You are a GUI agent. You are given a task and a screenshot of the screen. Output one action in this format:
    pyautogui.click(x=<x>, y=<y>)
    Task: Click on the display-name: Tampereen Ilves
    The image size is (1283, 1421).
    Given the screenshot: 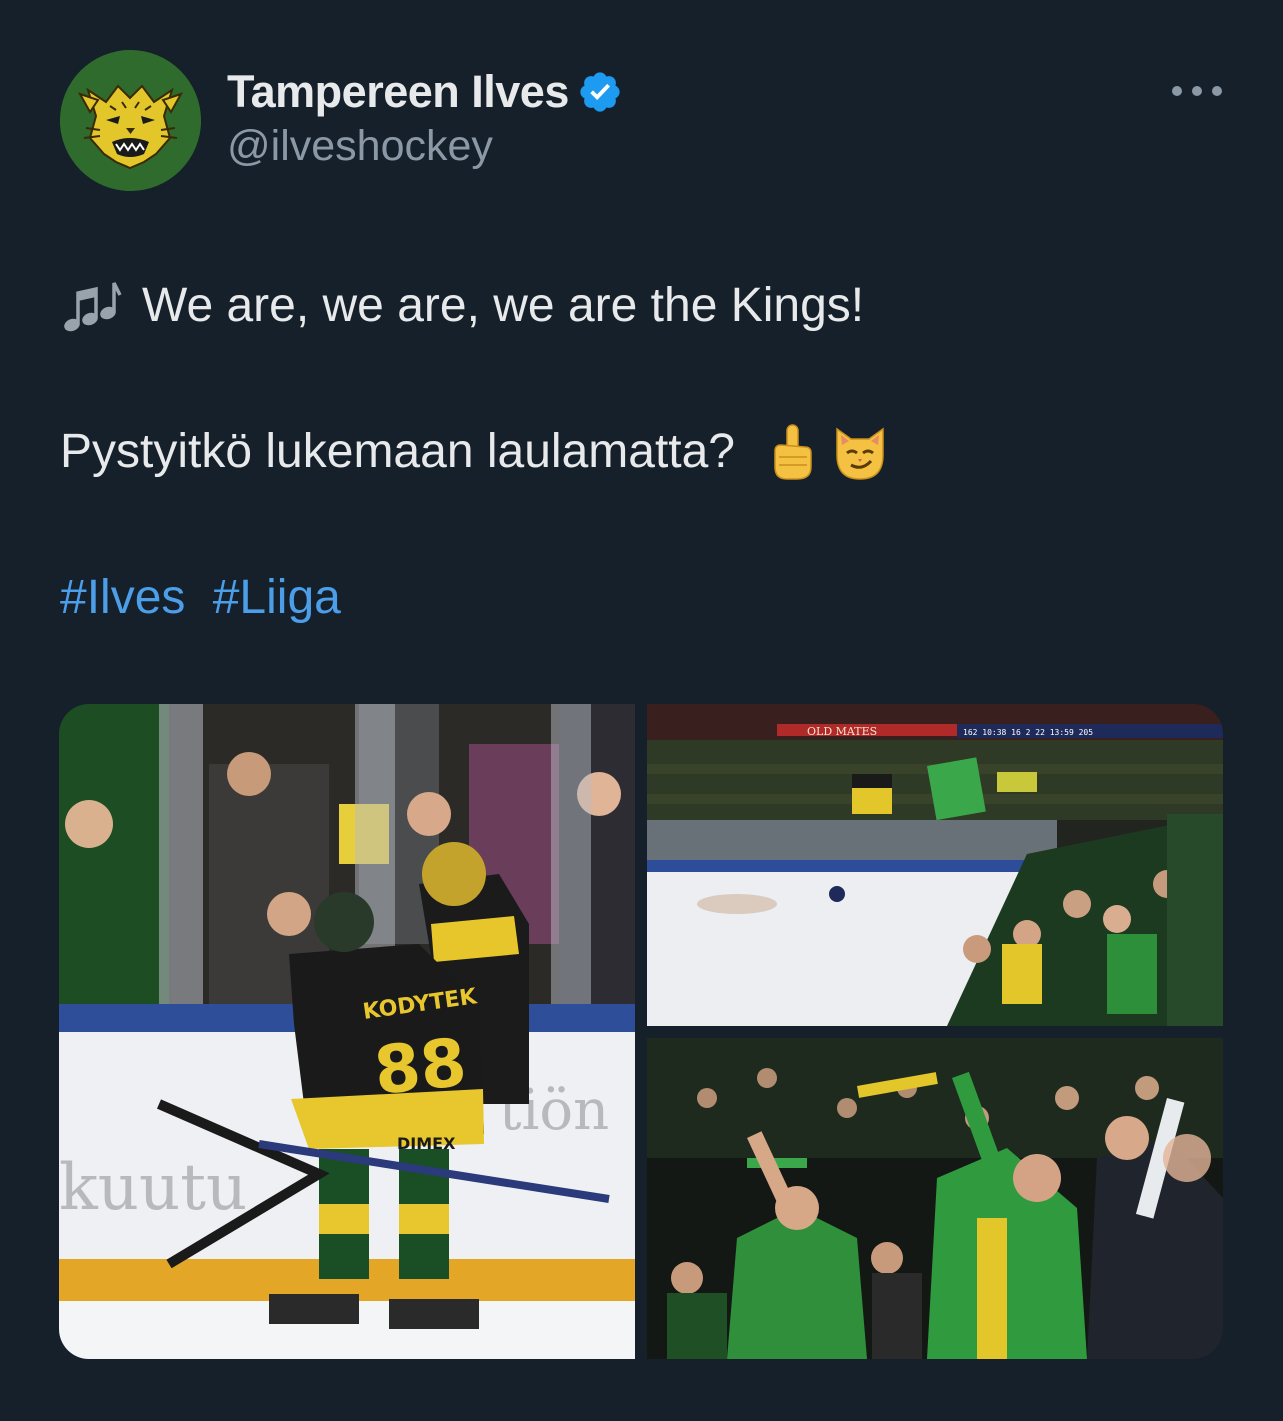 What is the action you would take?
    pyautogui.click(x=398, y=92)
    